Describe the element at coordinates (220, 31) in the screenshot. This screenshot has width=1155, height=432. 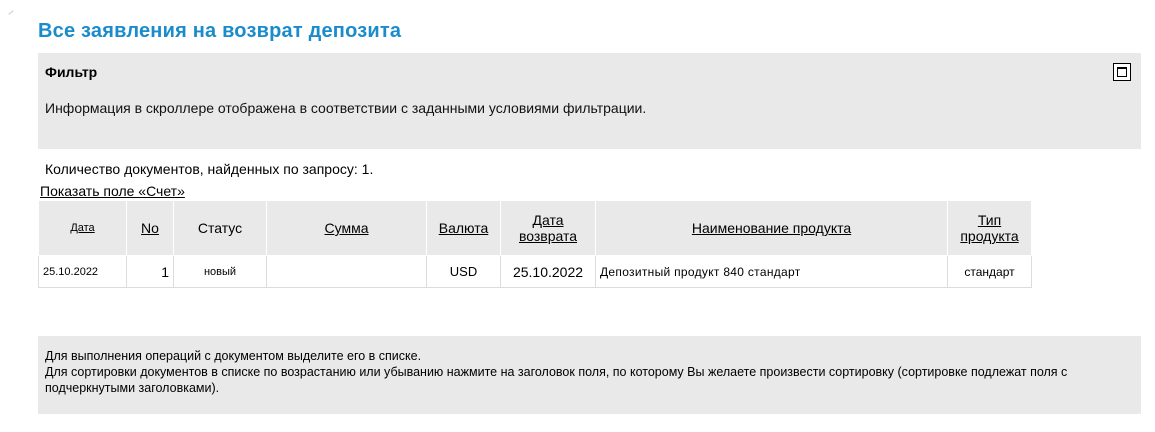
I see `page-title: Все заявления на возврат депозита` at that location.